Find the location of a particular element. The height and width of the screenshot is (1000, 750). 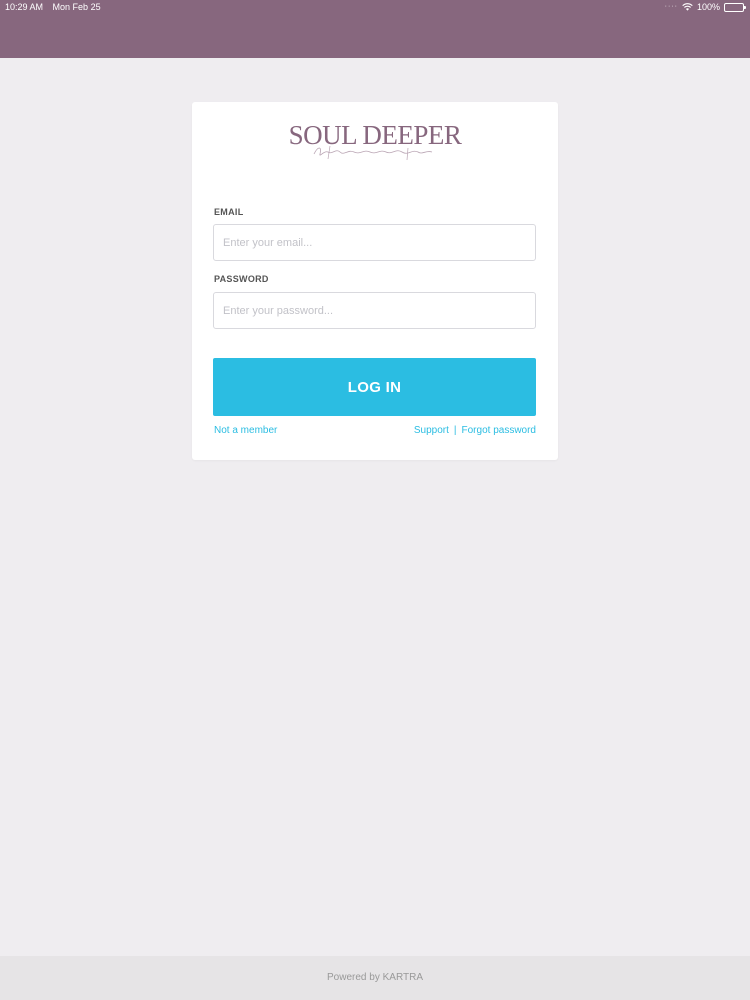

battery-percent: 100% is located at coordinates (708, 7).